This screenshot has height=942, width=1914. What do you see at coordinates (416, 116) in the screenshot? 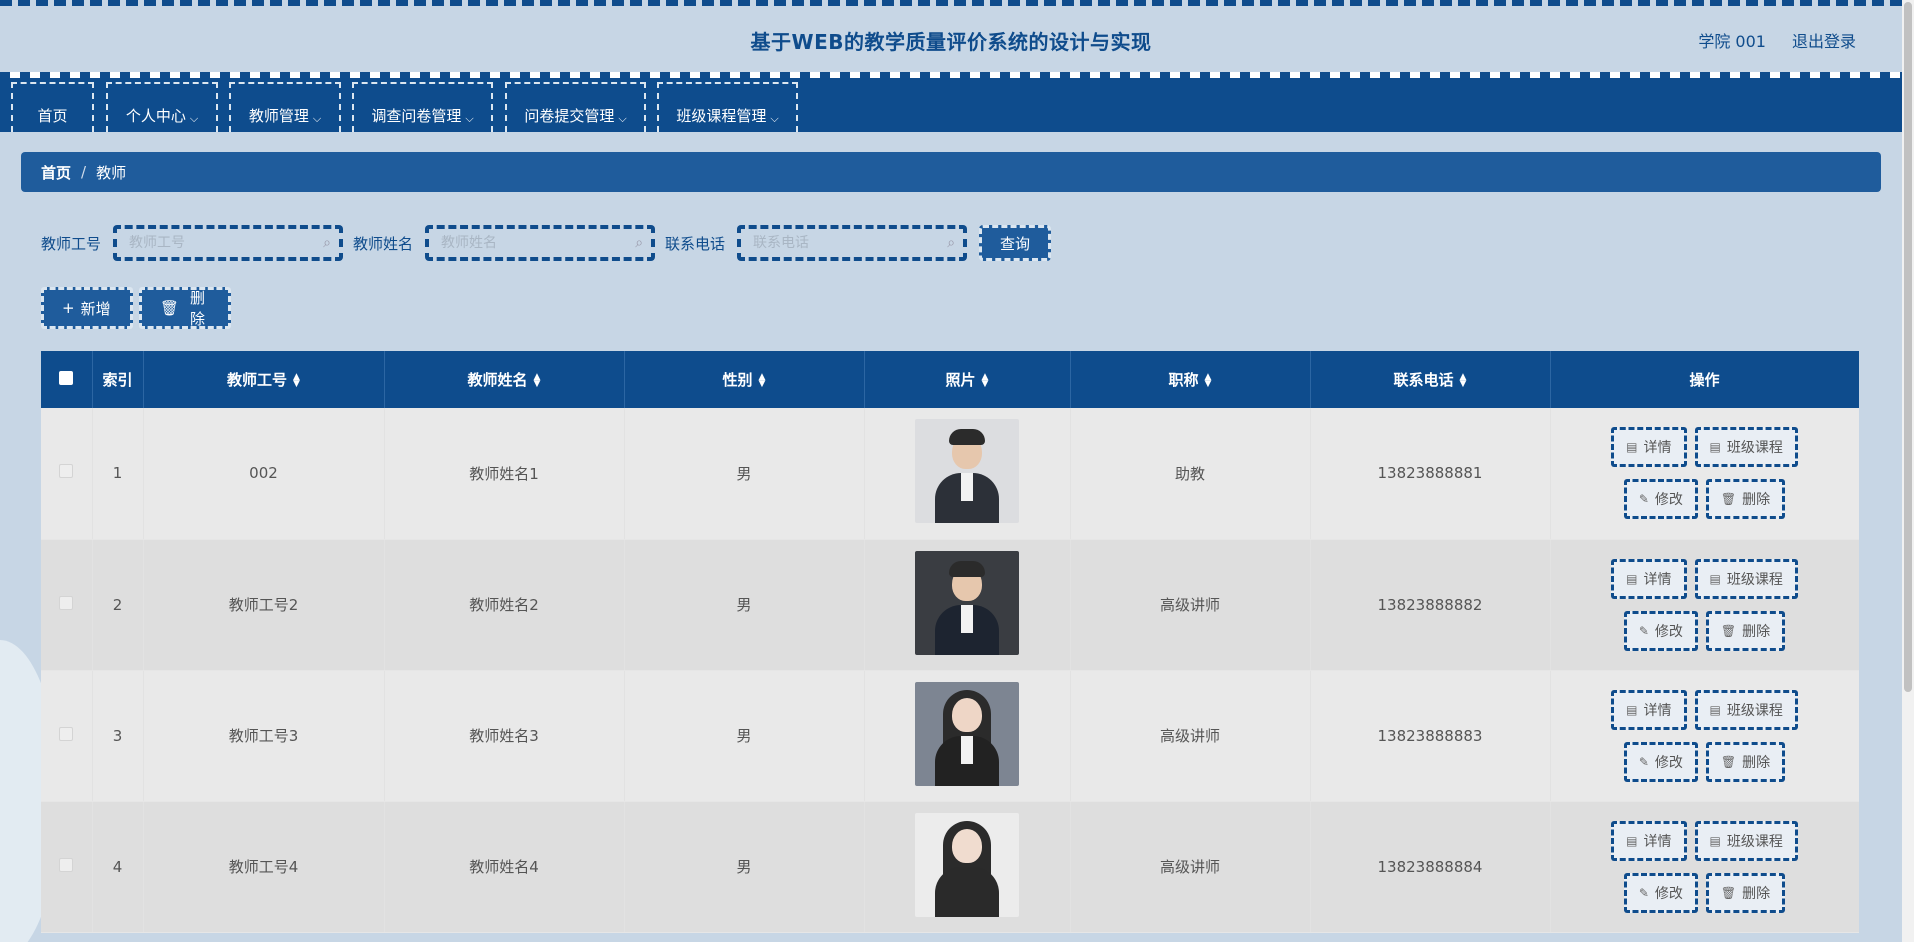
I see `nav-label: 调查问卷管理` at bounding box center [416, 116].